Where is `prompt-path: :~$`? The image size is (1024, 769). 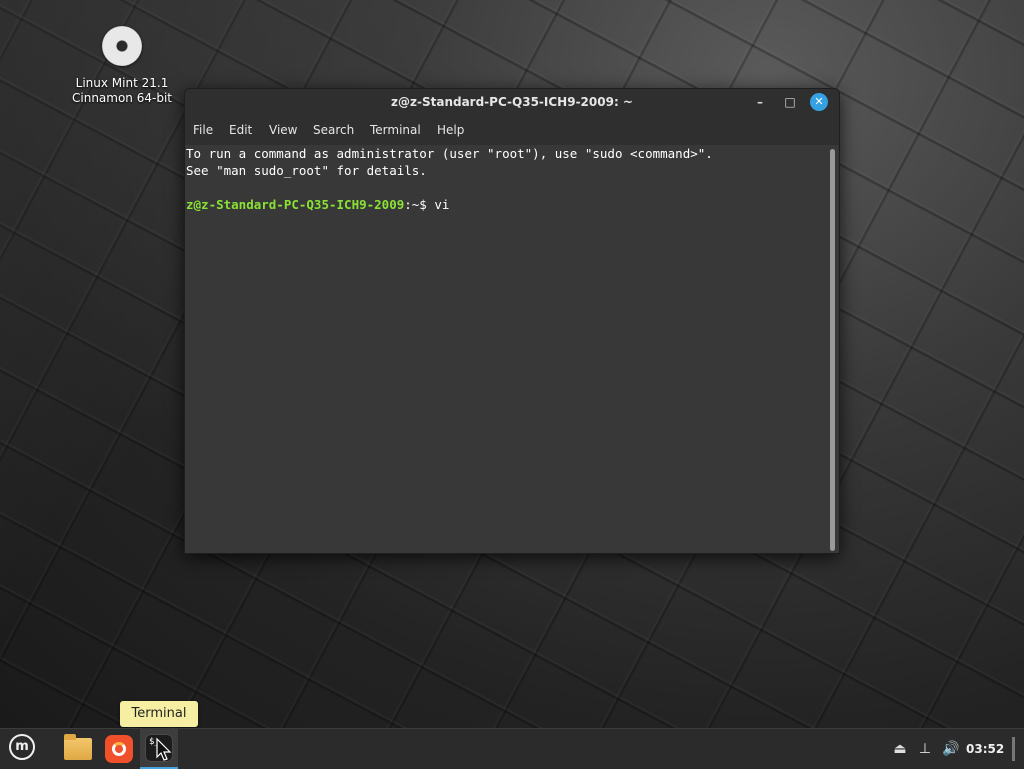 prompt-path: :~$ is located at coordinates (419, 204).